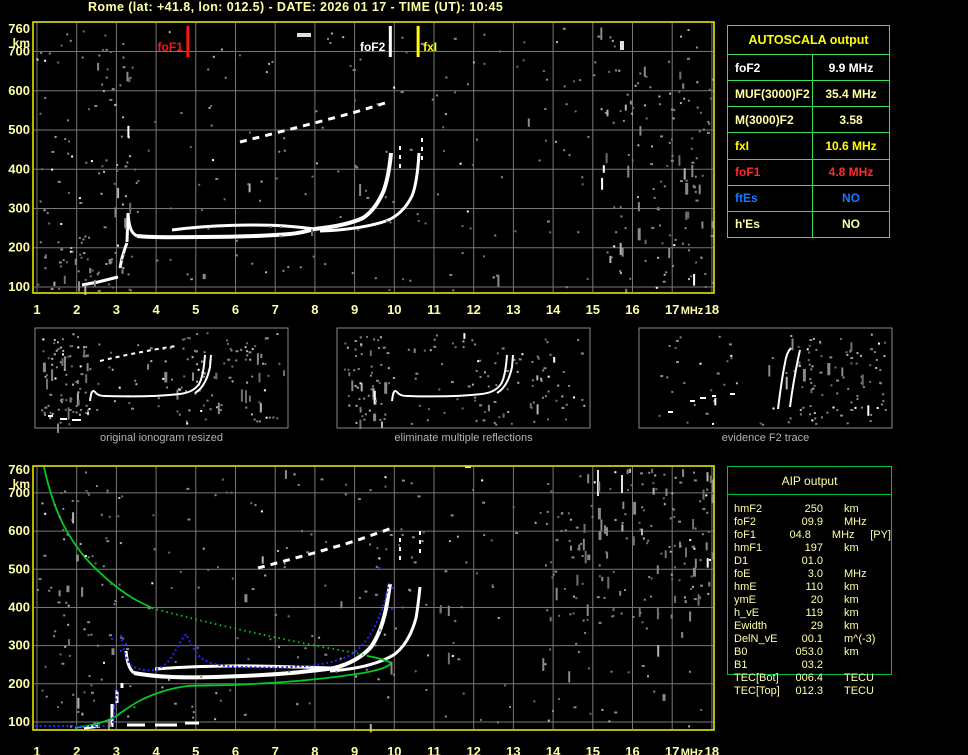  Describe the element at coordinates (808, 94) in the screenshot. I see `table-row-muf3000f2: MUF(3000)F2 35.4 MHz` at that location.